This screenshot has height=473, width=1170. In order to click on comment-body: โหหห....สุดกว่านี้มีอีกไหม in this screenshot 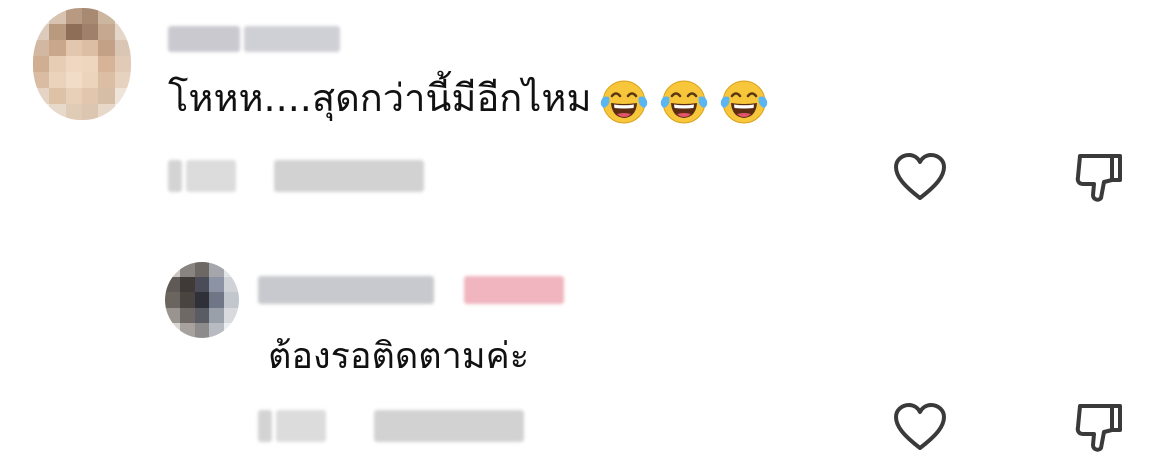, I will do `click(469, 98)`.